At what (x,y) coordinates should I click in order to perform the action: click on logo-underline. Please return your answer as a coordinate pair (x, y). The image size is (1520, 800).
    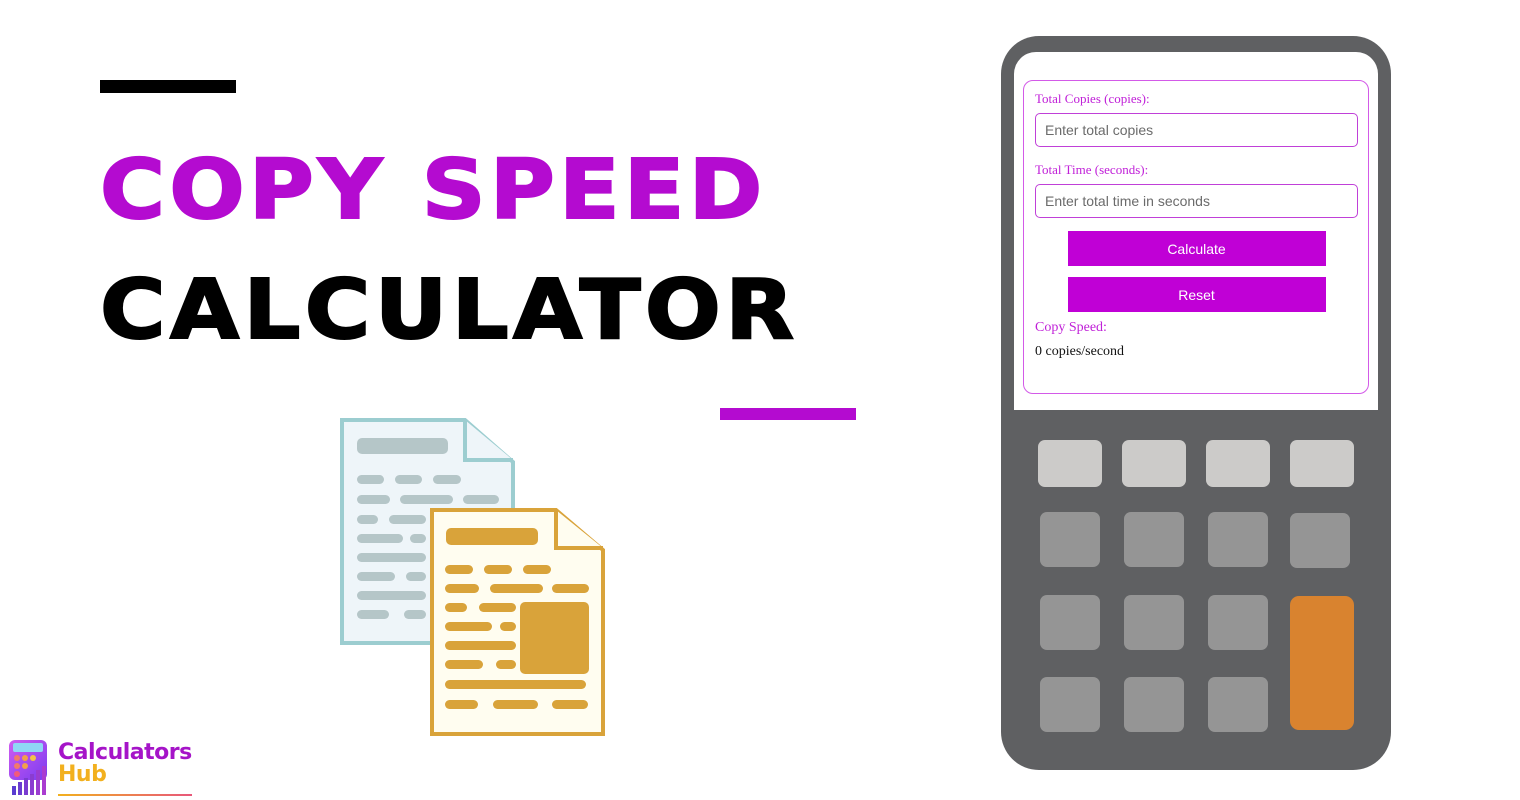
    Looking at the image, I should click on (125, 795).